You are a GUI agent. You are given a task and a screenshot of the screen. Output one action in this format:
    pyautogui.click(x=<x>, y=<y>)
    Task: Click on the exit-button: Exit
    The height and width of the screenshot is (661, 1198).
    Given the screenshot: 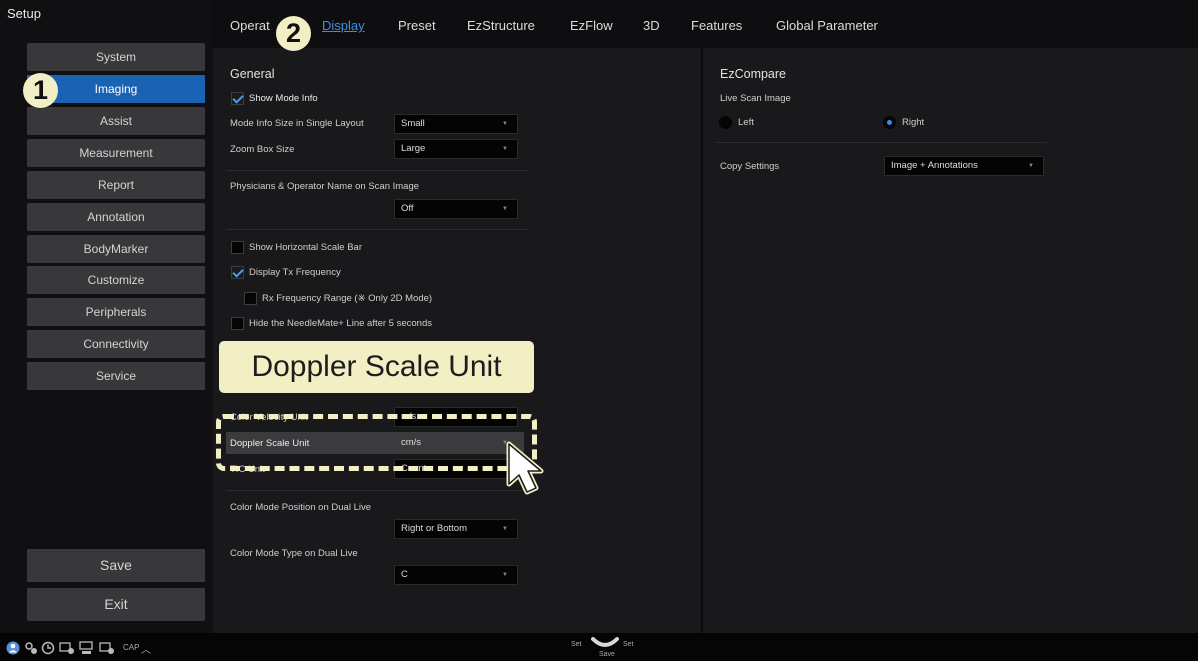 What is the action you would take?
    pyautogui.click(x=116, y=604)
    